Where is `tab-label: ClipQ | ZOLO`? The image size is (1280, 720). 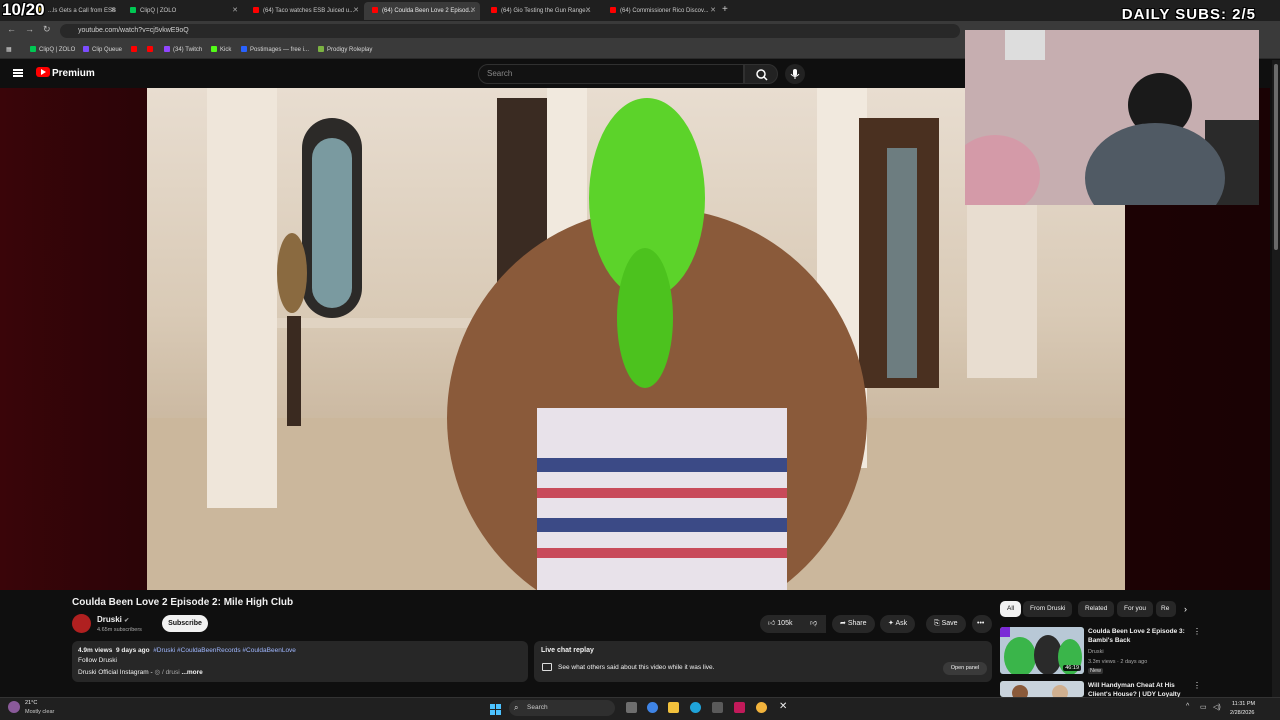
tab-label: ClipQ | ZOLO is located at coordinates (158, 11).